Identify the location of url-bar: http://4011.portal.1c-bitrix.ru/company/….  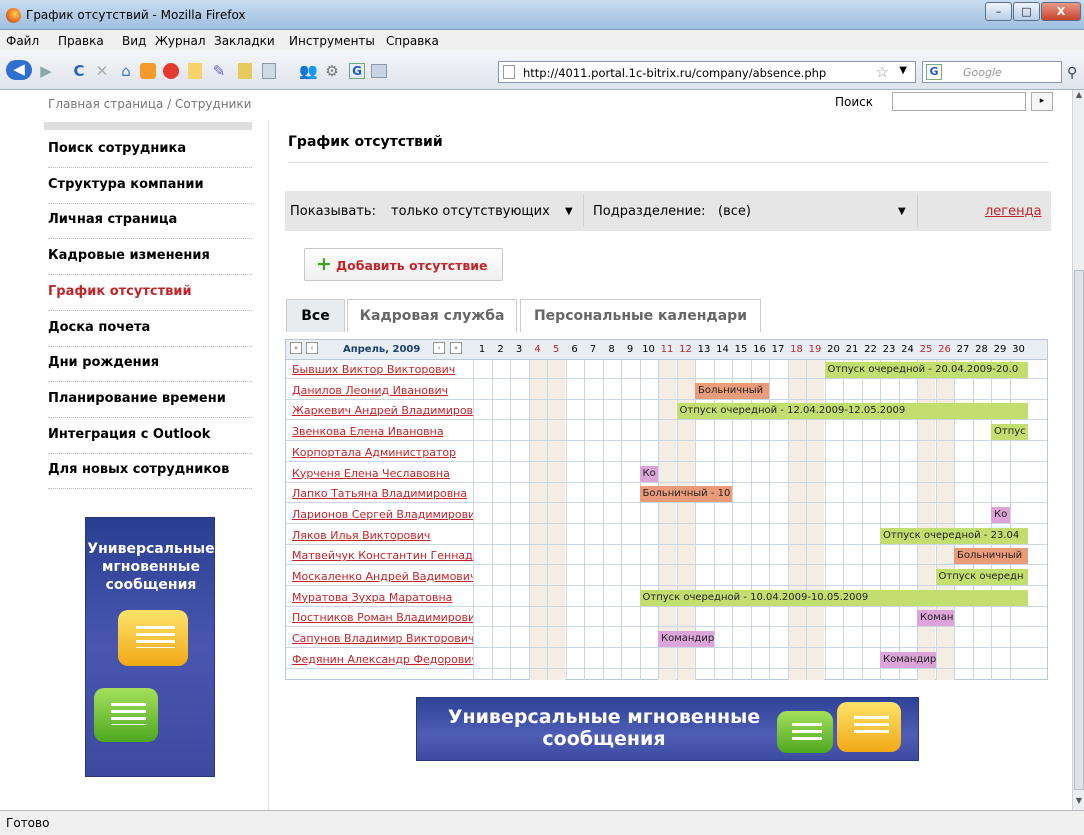
(707, 72).